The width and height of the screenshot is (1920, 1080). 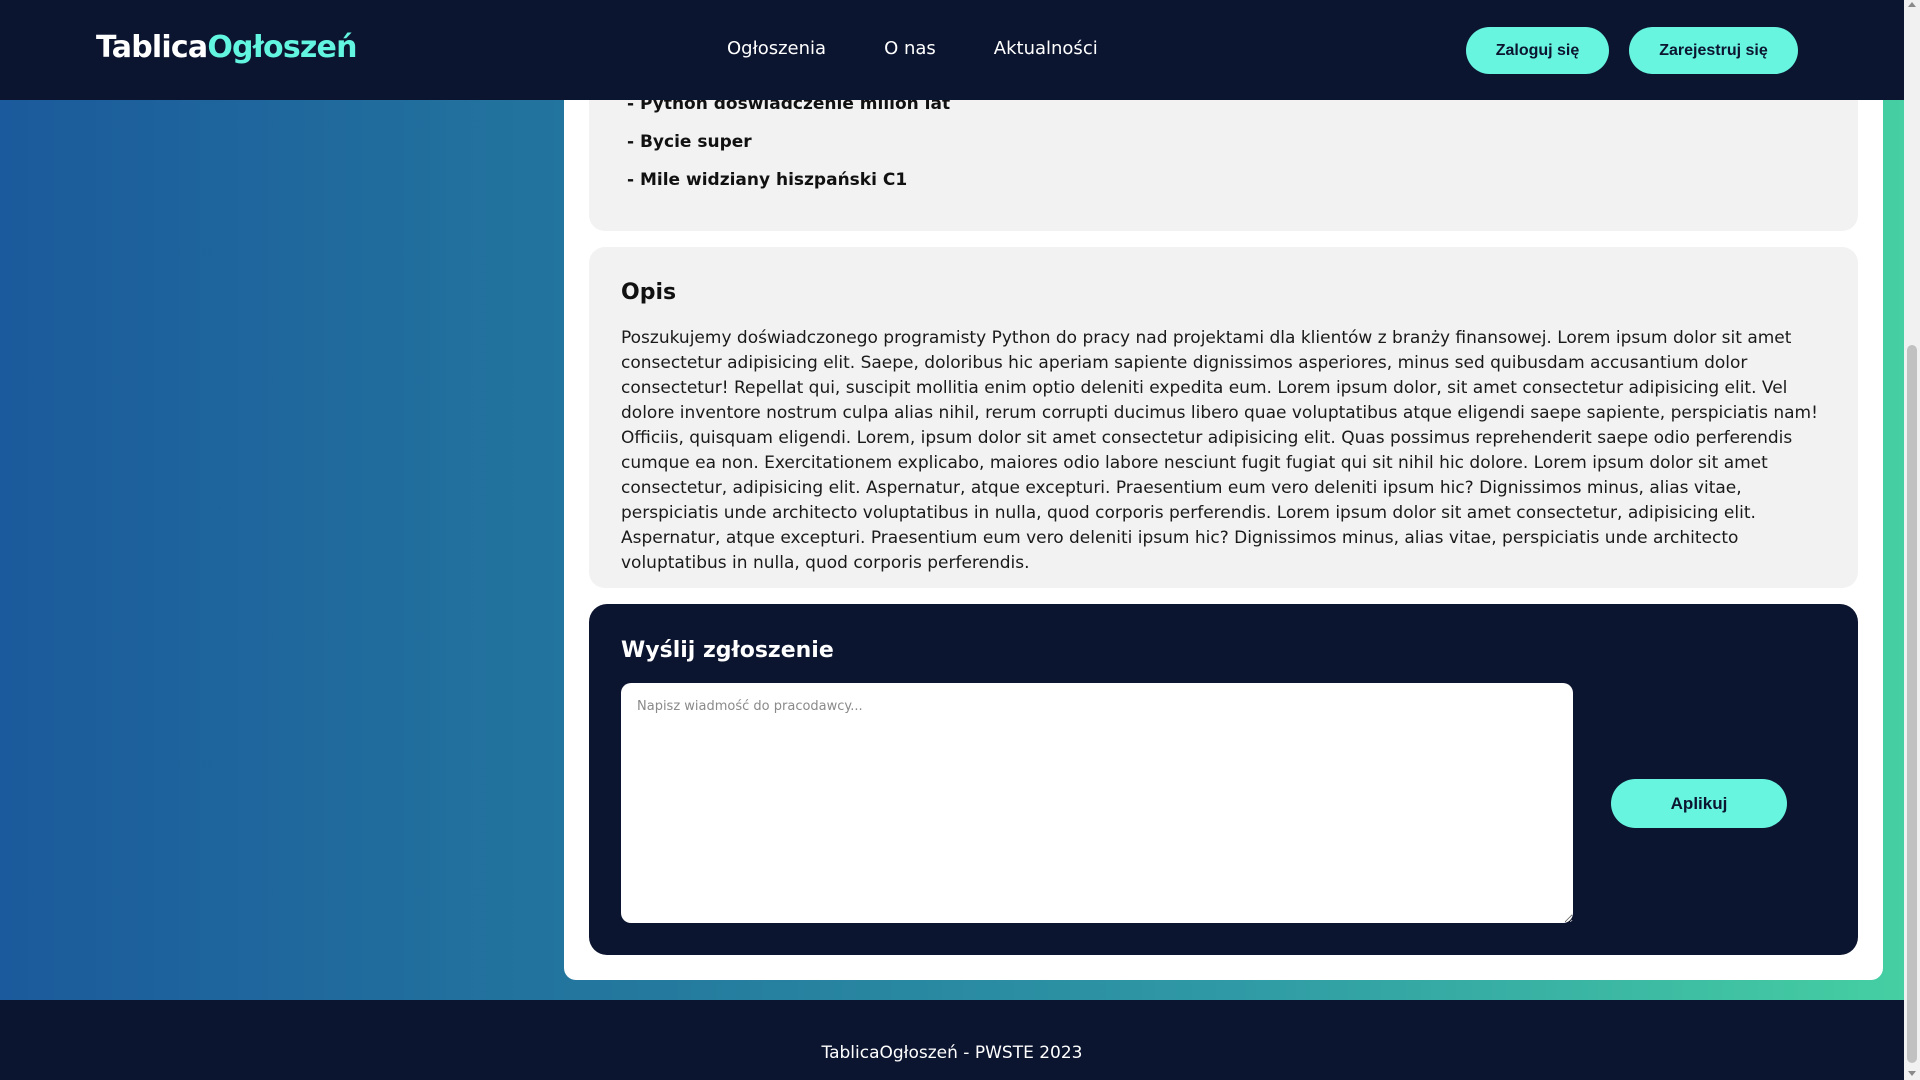 I want to click on footer-text: TablicaOgłoszeń - PWSTE 2023, so click(x=952, y=1053).